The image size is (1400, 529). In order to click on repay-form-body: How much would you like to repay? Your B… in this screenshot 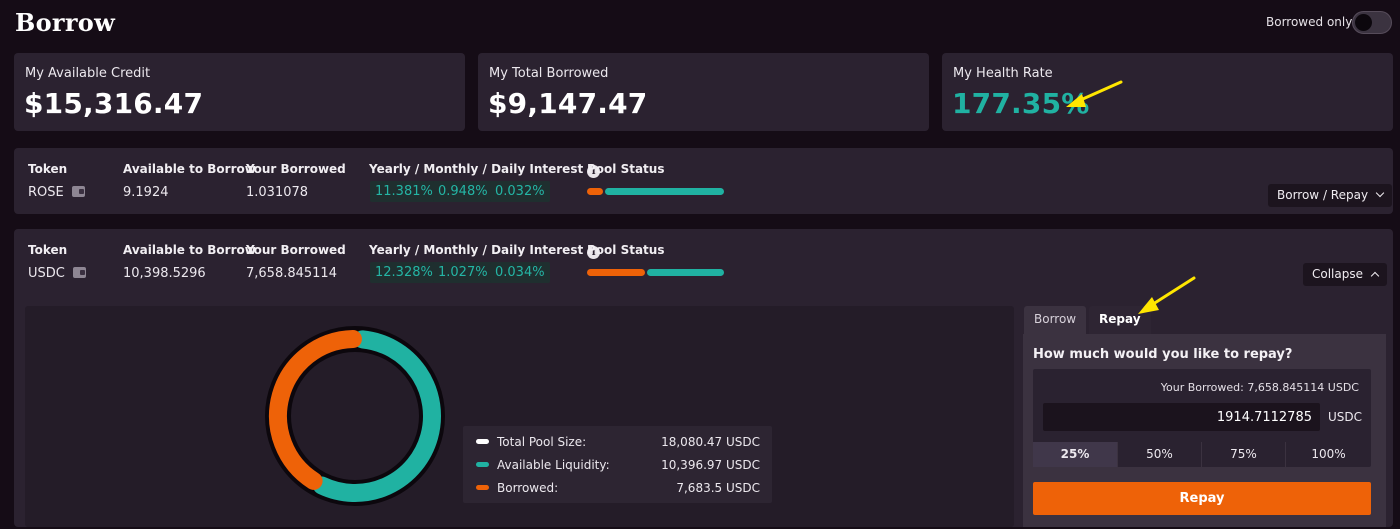, I will do `click(1204, 430)`.